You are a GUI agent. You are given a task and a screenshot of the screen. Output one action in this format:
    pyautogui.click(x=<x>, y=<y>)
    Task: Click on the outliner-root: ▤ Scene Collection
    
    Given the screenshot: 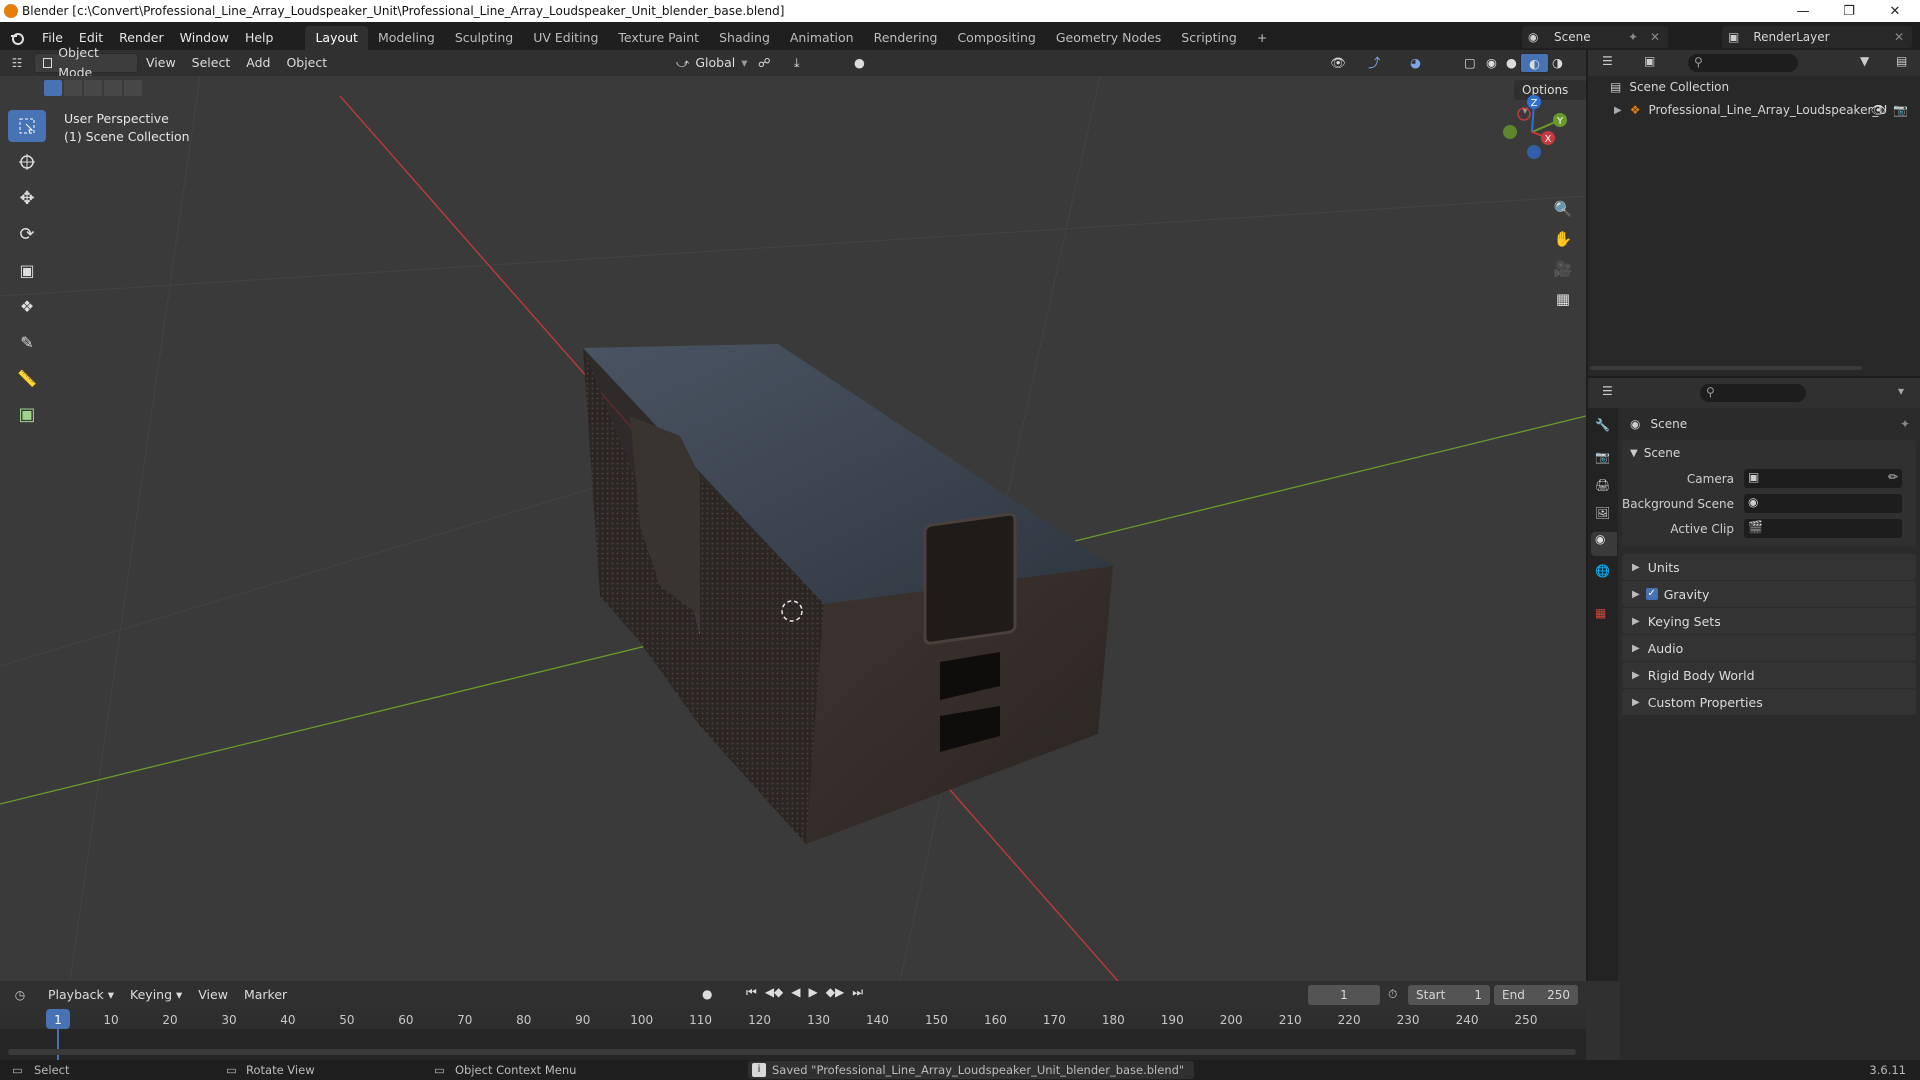 What is the action you would take?
    pyautogui.click(x=1669, y=87)
    